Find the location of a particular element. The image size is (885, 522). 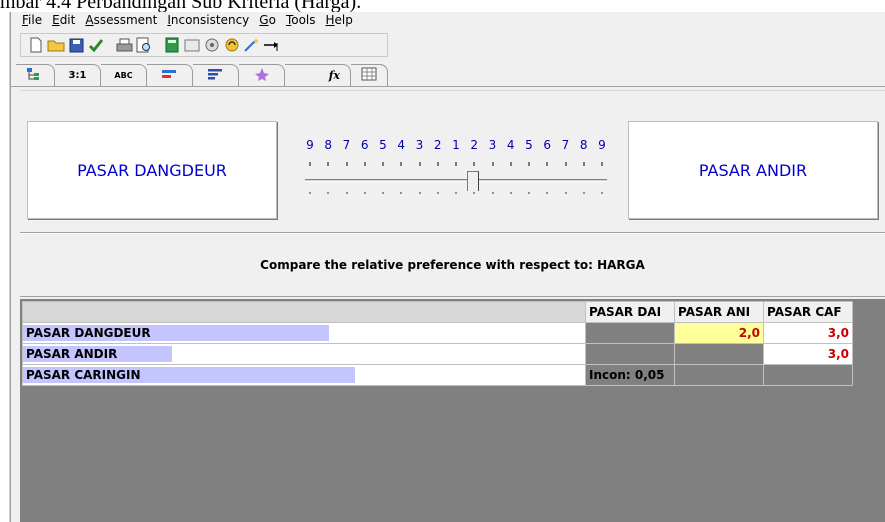

save-icon is located at coordinates (76, 45).